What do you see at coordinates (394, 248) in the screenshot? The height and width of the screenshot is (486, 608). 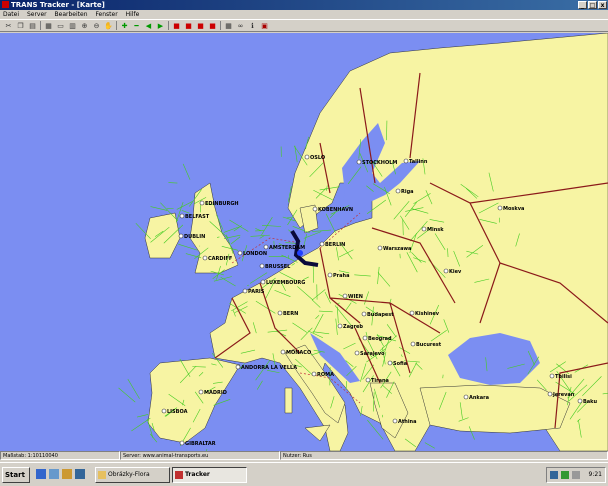 I see `city-marker: Warszawa` at bounding box center [394, 248].